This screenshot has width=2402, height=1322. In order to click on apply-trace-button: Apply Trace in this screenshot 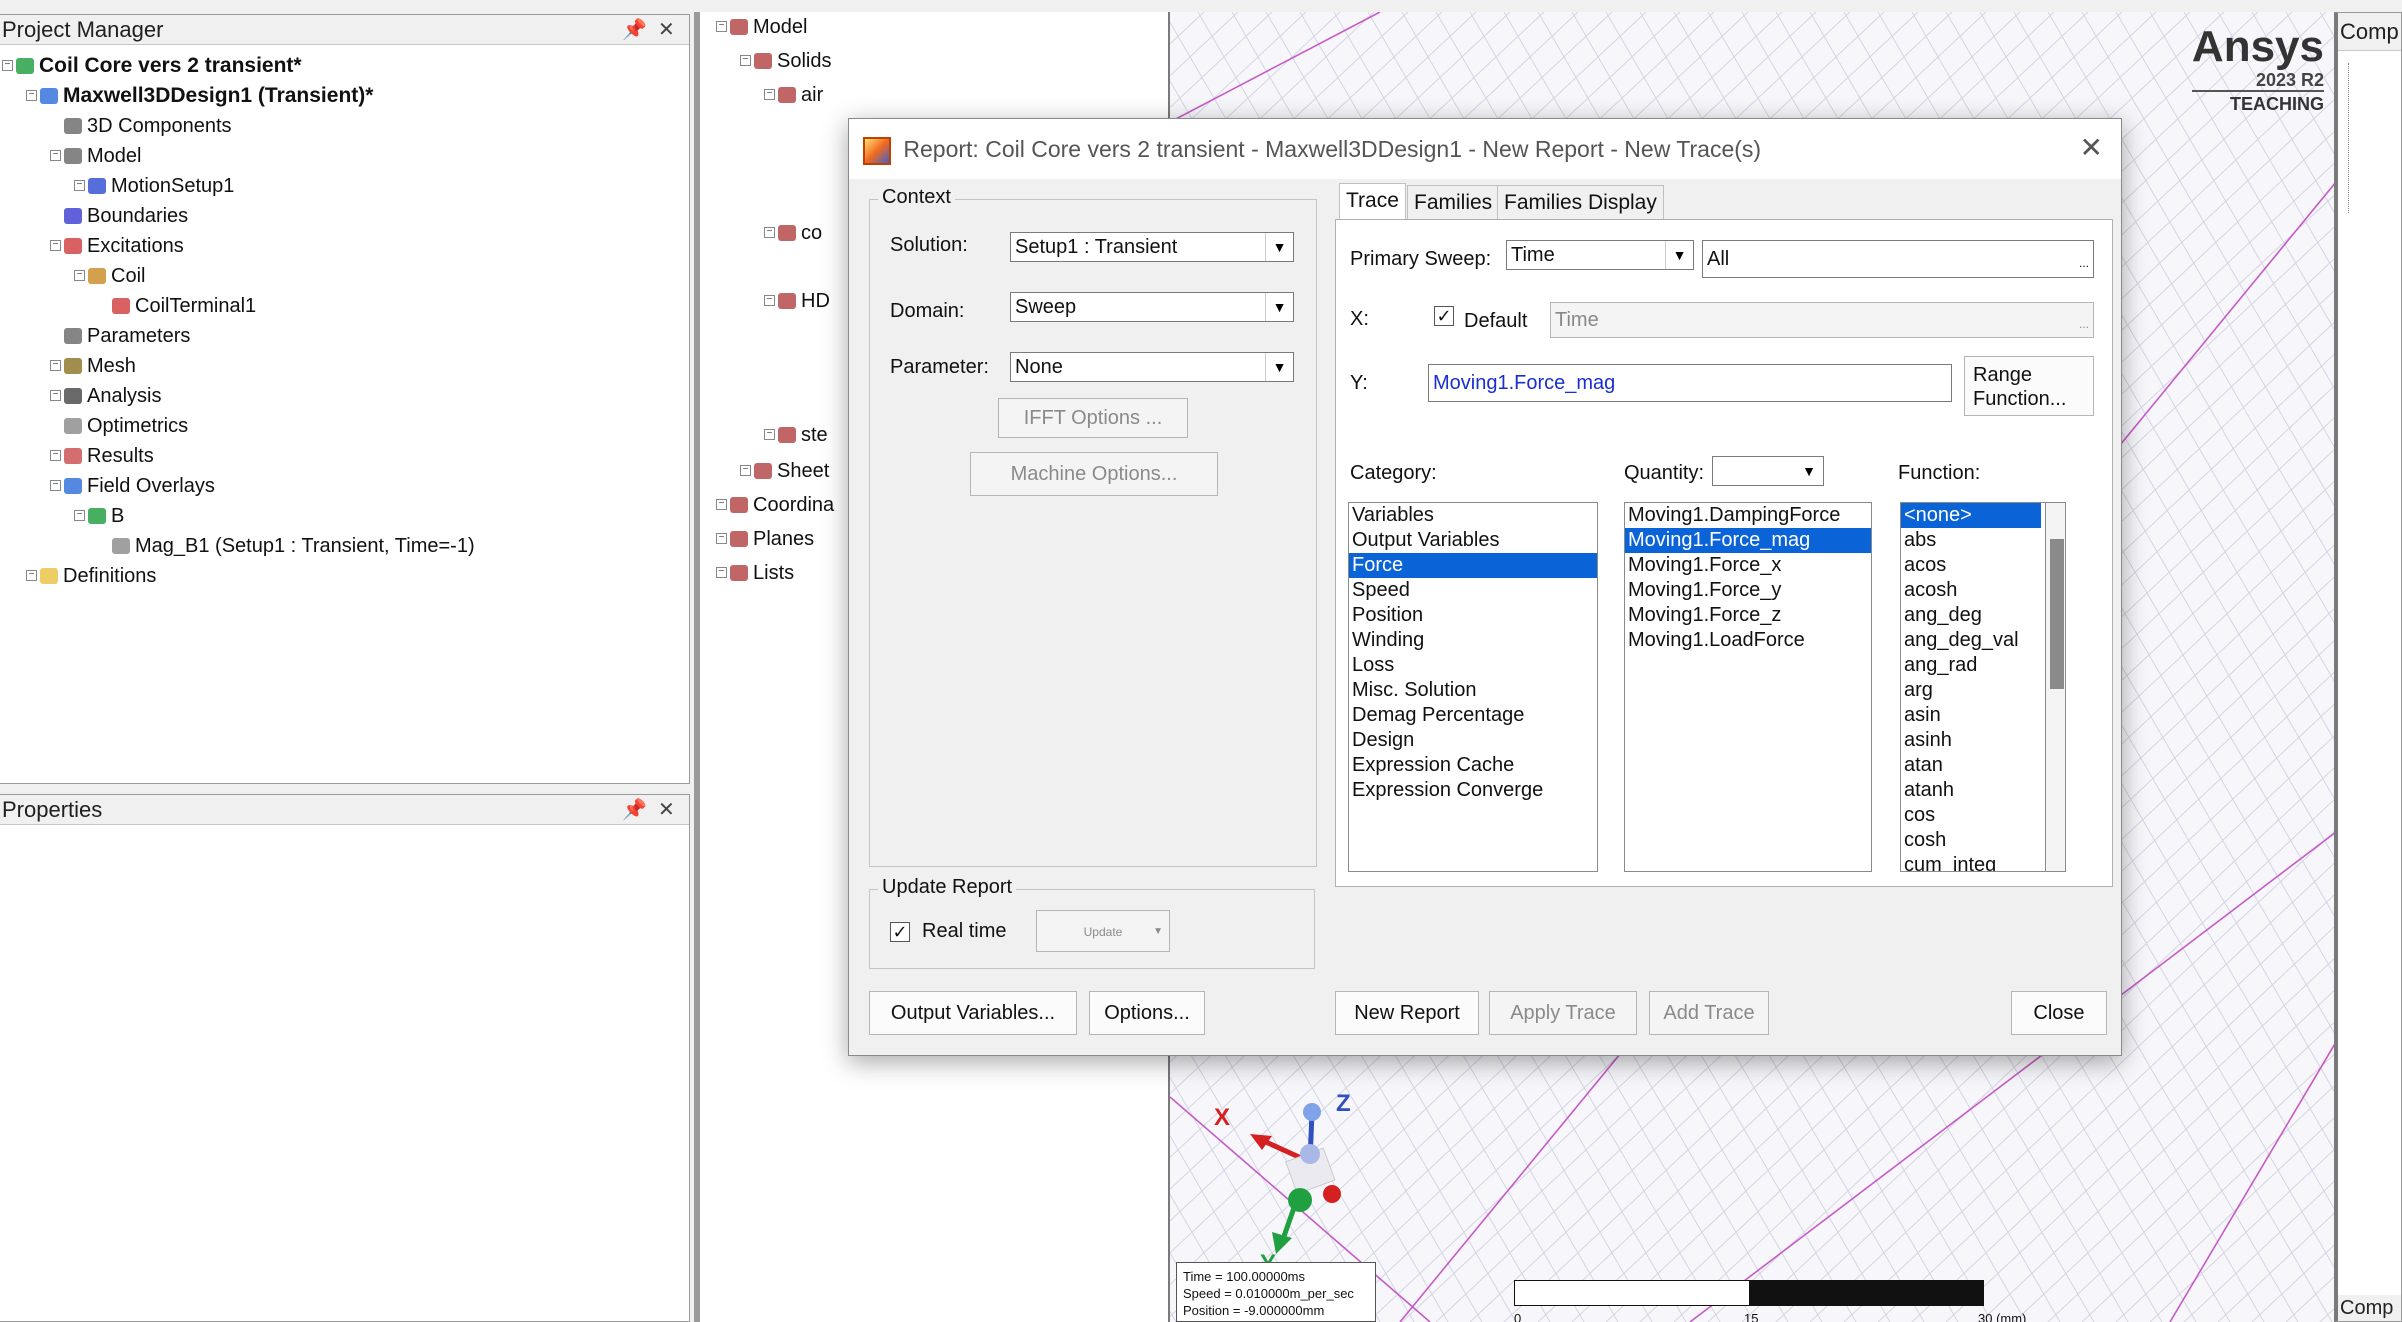, I will do `click(1563, 1013)`.